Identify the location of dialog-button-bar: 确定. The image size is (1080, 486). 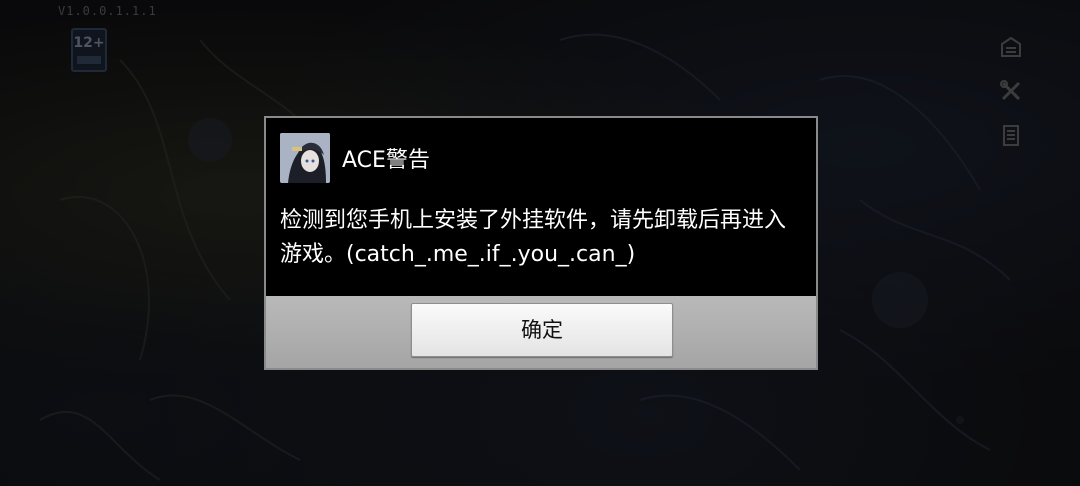
(541, 332).